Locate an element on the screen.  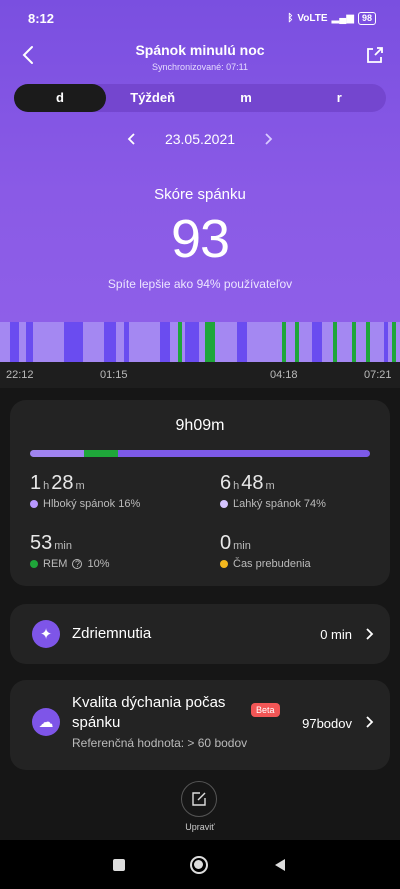
timeline-label: 22:12 is located at coordinates (20, 375).